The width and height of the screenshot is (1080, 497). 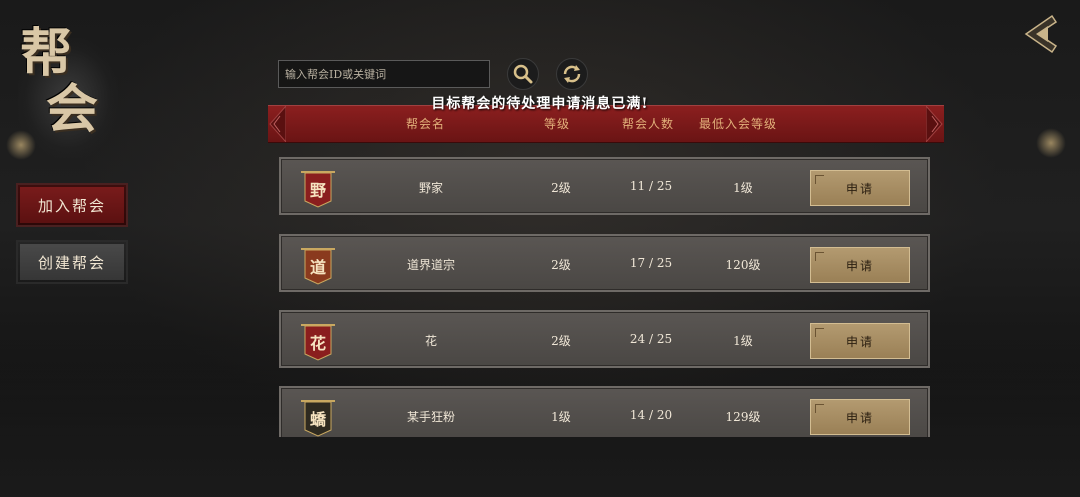 I want to click on refresh-button, so click(x=572, y=74).